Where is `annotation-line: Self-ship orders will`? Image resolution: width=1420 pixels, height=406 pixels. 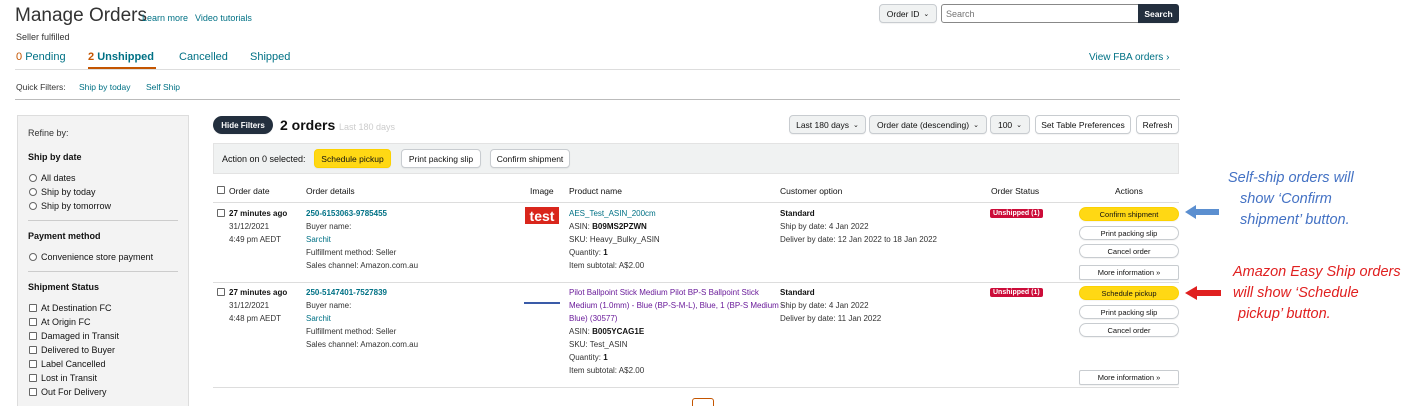 annotation-line: Self-ship orders will is located at coordinates (1291, 178).